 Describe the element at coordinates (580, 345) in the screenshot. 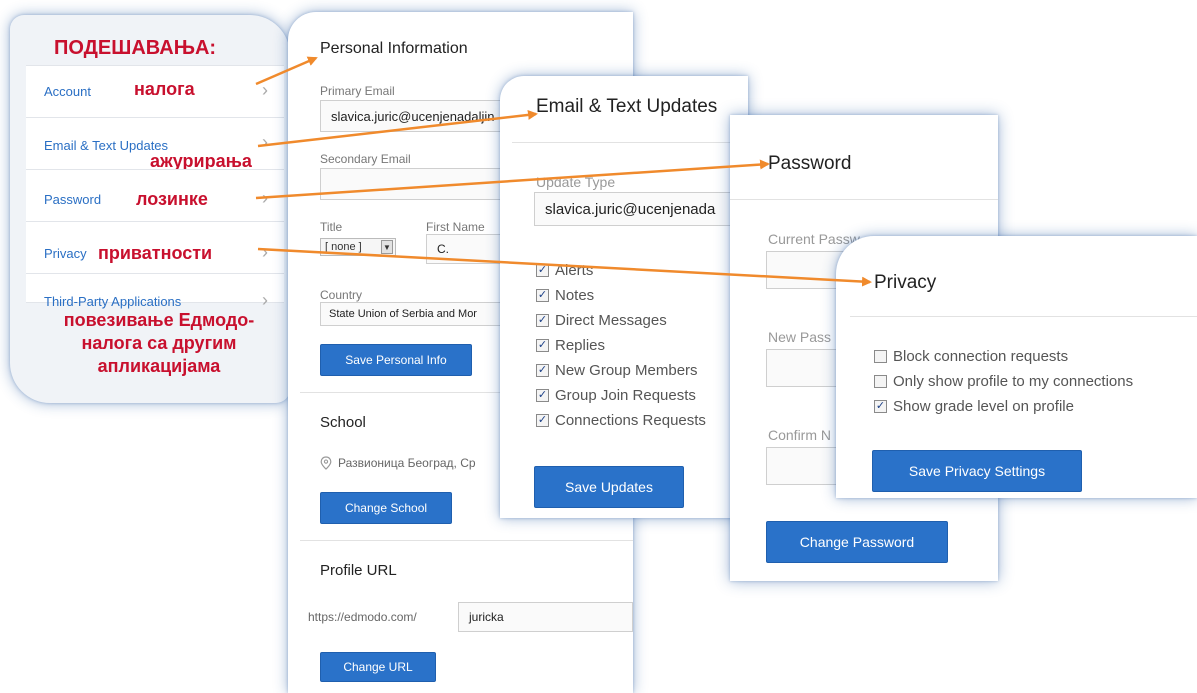

I see `checkbox-label: Replies` at that location.